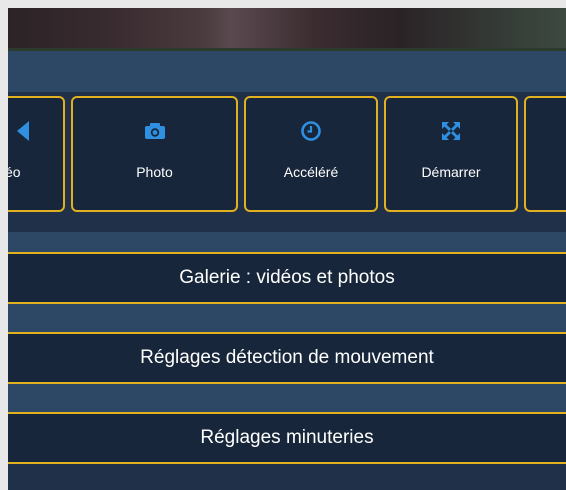  Describe the element at coordinates (287, 29) in the screenshot. I see `camera-preview` at that location.